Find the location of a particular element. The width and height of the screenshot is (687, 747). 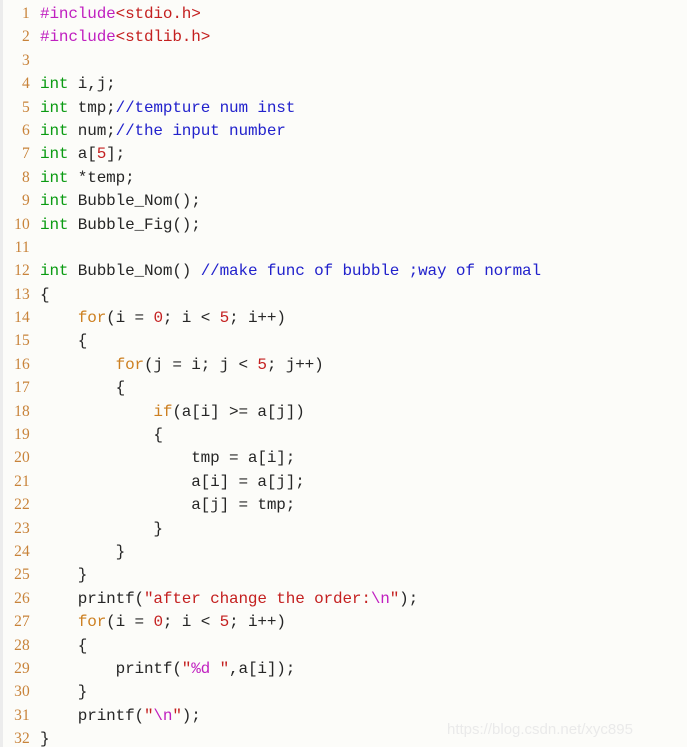

line-number: 32 is located at coordinates (22, 738).